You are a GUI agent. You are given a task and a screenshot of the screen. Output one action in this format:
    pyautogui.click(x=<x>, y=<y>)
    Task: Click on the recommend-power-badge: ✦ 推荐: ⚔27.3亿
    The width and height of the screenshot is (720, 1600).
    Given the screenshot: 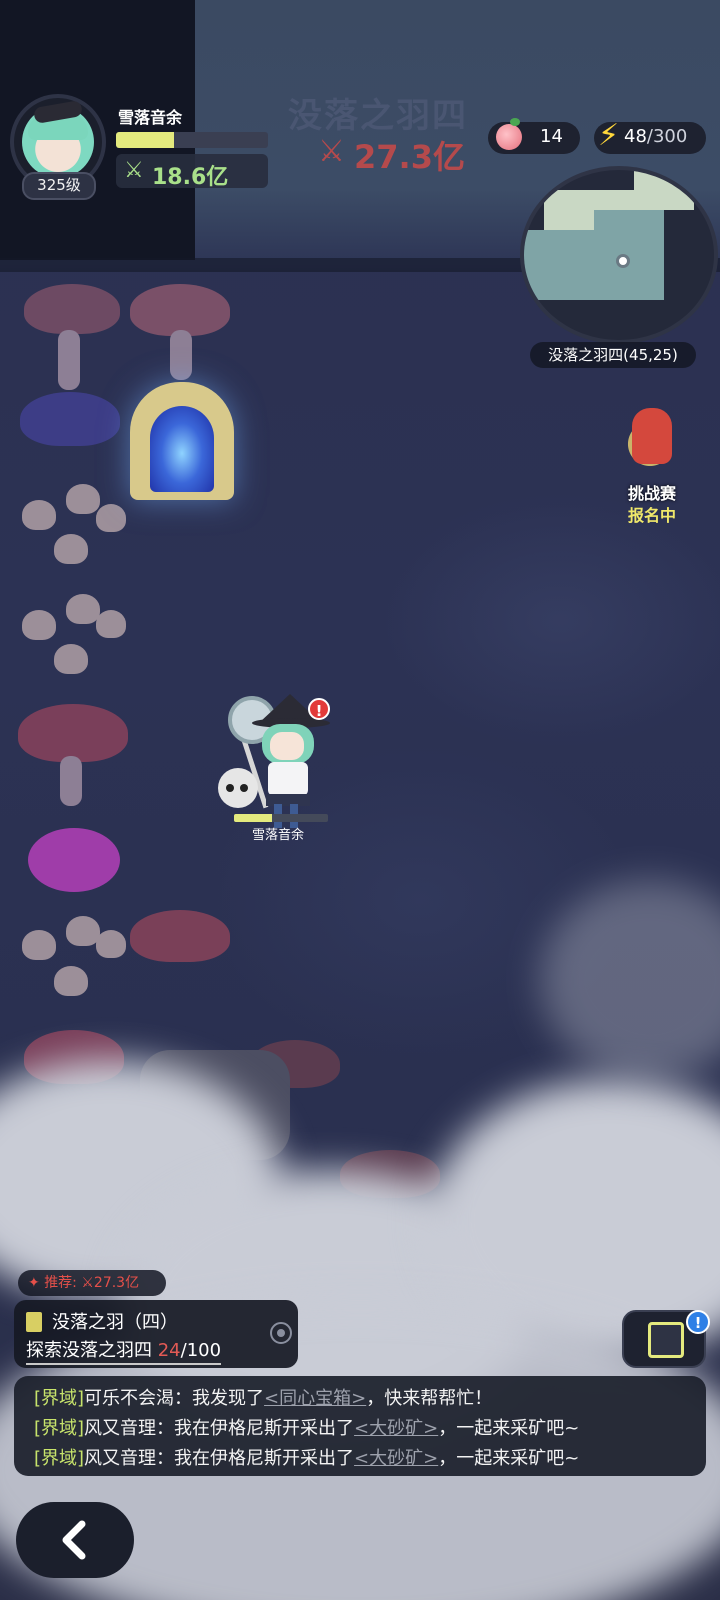 What is the action you would take?
    pyautogui.click(x=92, y=1283)
    